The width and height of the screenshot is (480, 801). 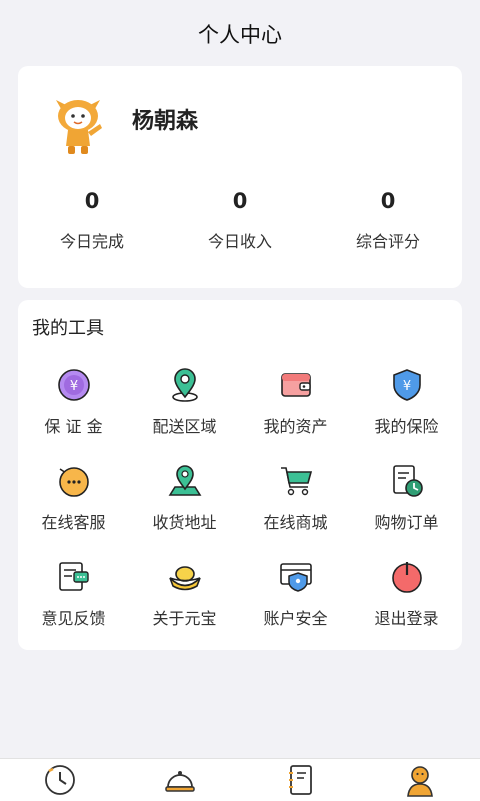 I want to click on stat-label: 综合评分, so click(x=387, y=241).